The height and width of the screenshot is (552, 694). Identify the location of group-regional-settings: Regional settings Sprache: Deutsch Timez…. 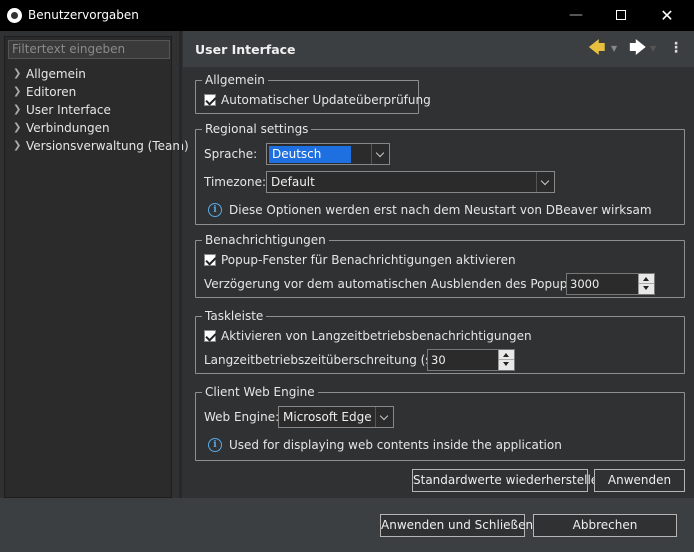
(440, 173).